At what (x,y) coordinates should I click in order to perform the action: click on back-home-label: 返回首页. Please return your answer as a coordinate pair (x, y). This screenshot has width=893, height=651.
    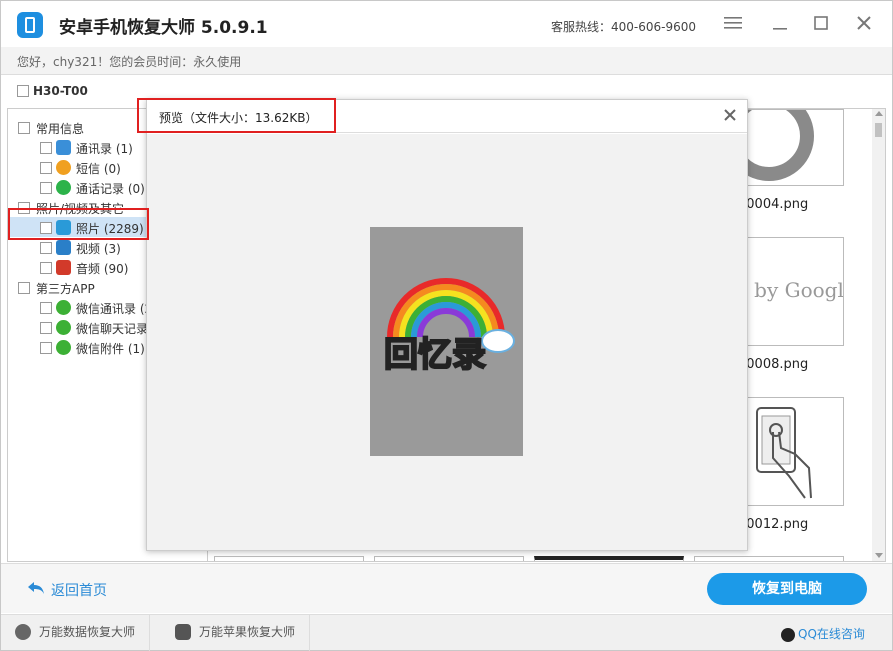
    Looking at the image, I should click on (79, 591).